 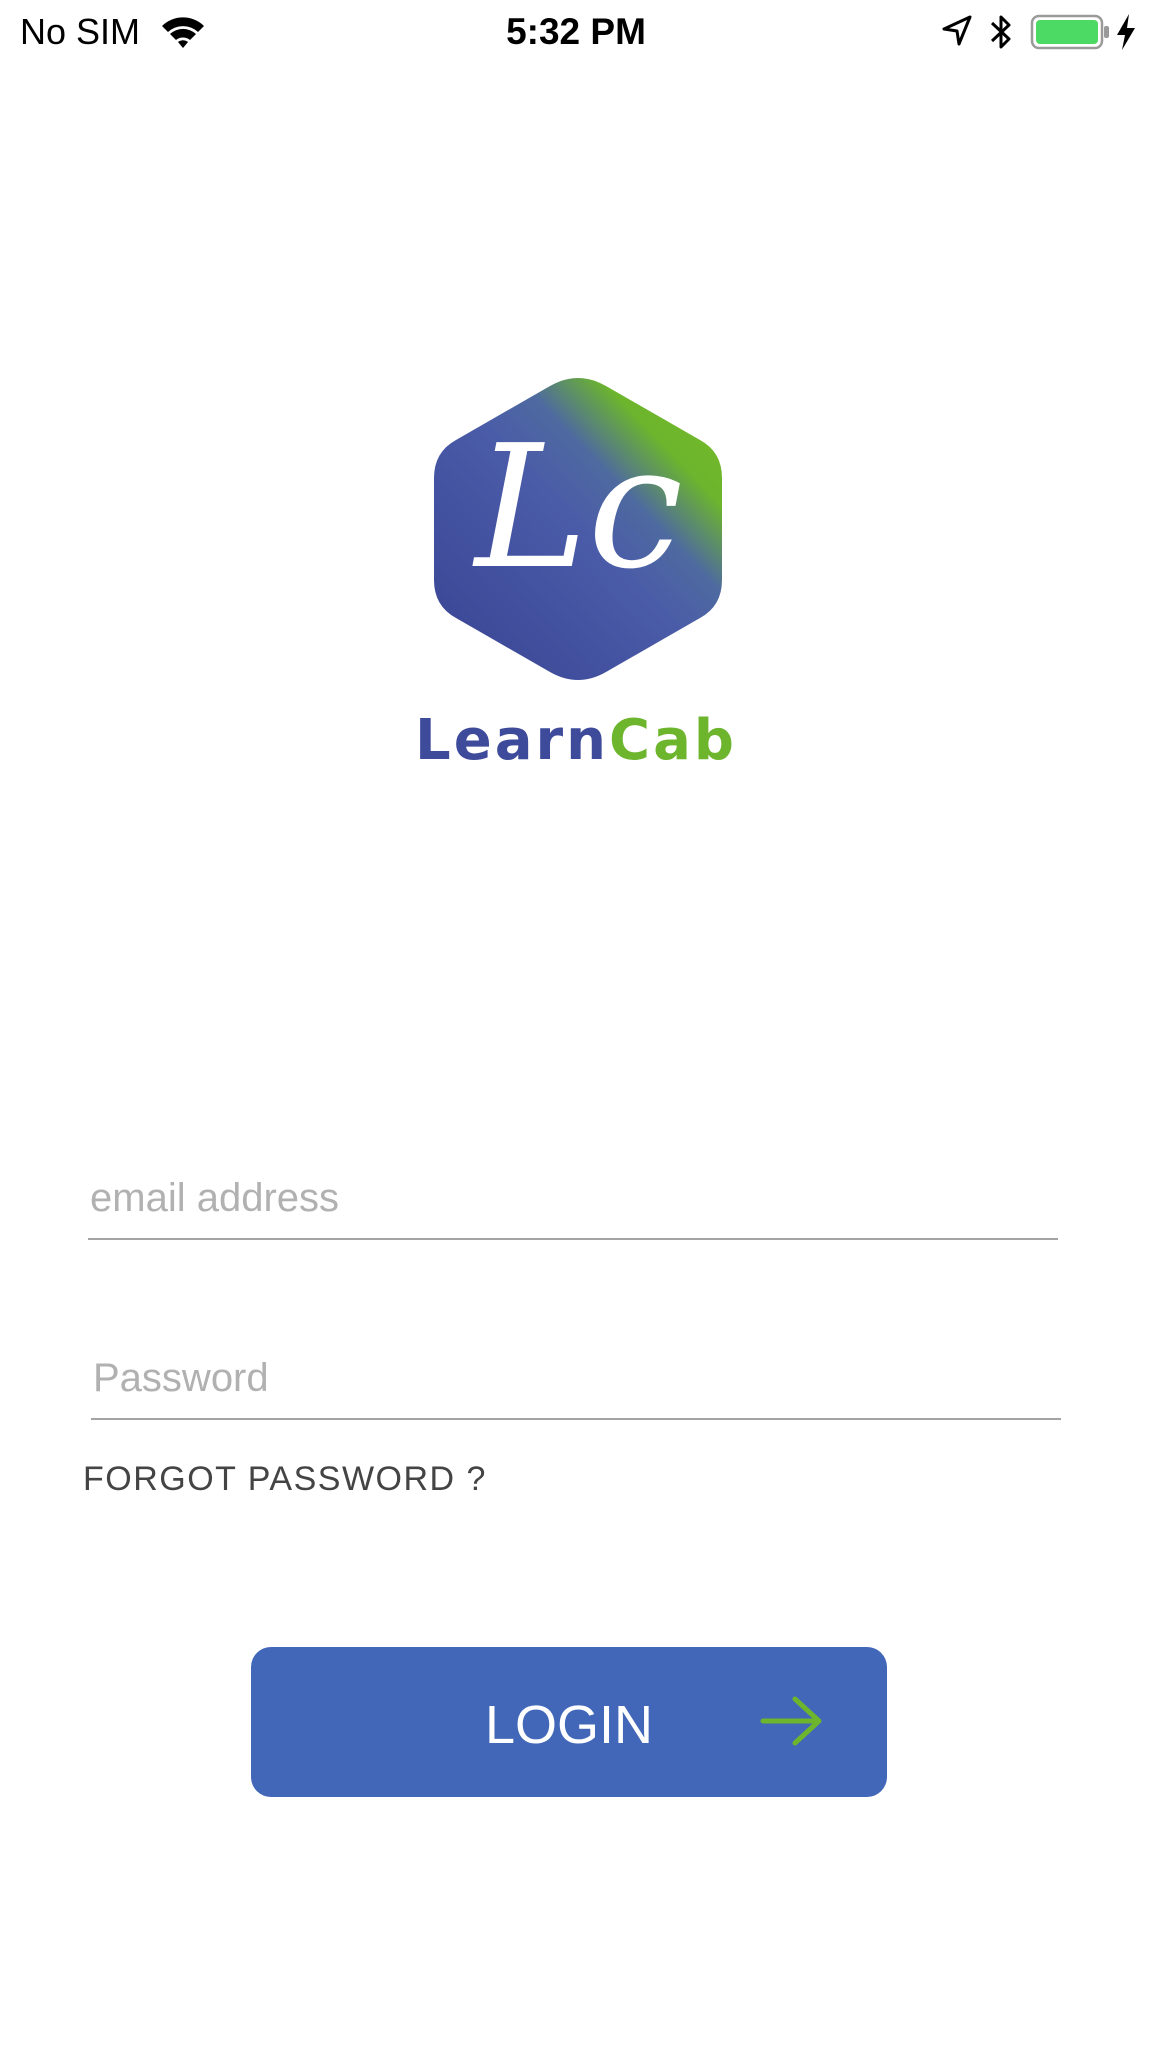 I want to click on location-icon, so click(x=957, y=30).